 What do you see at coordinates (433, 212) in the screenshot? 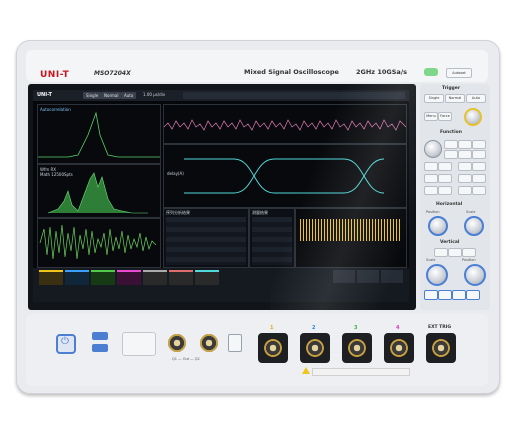
I see `horizontal-position-label: Position` at bounding box center [433, 212].